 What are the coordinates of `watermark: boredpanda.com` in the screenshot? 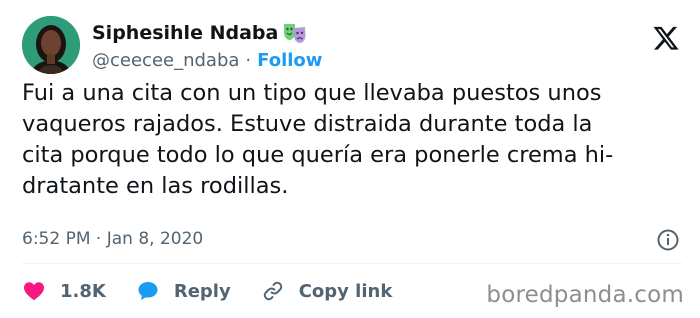 It's located at (585, 295).